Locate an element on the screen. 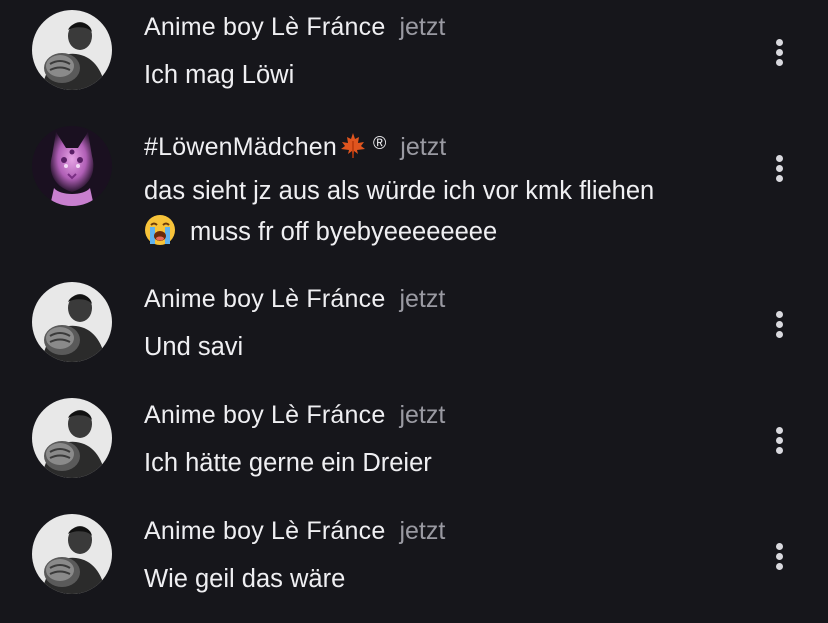  comment-header: #LöwenMädchen ® jetzt is located at coordinates (295, 147).